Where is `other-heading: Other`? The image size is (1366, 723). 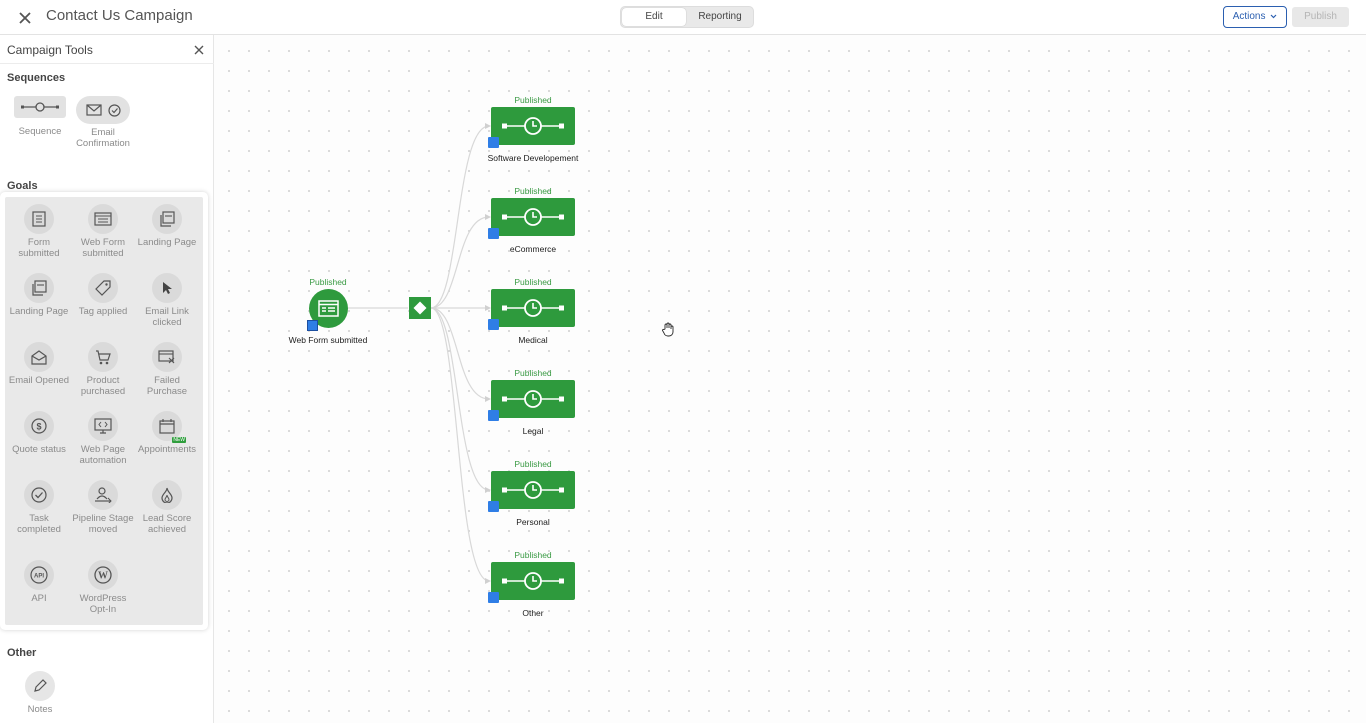
other-heading: Other is located at coordinates (22, 653).